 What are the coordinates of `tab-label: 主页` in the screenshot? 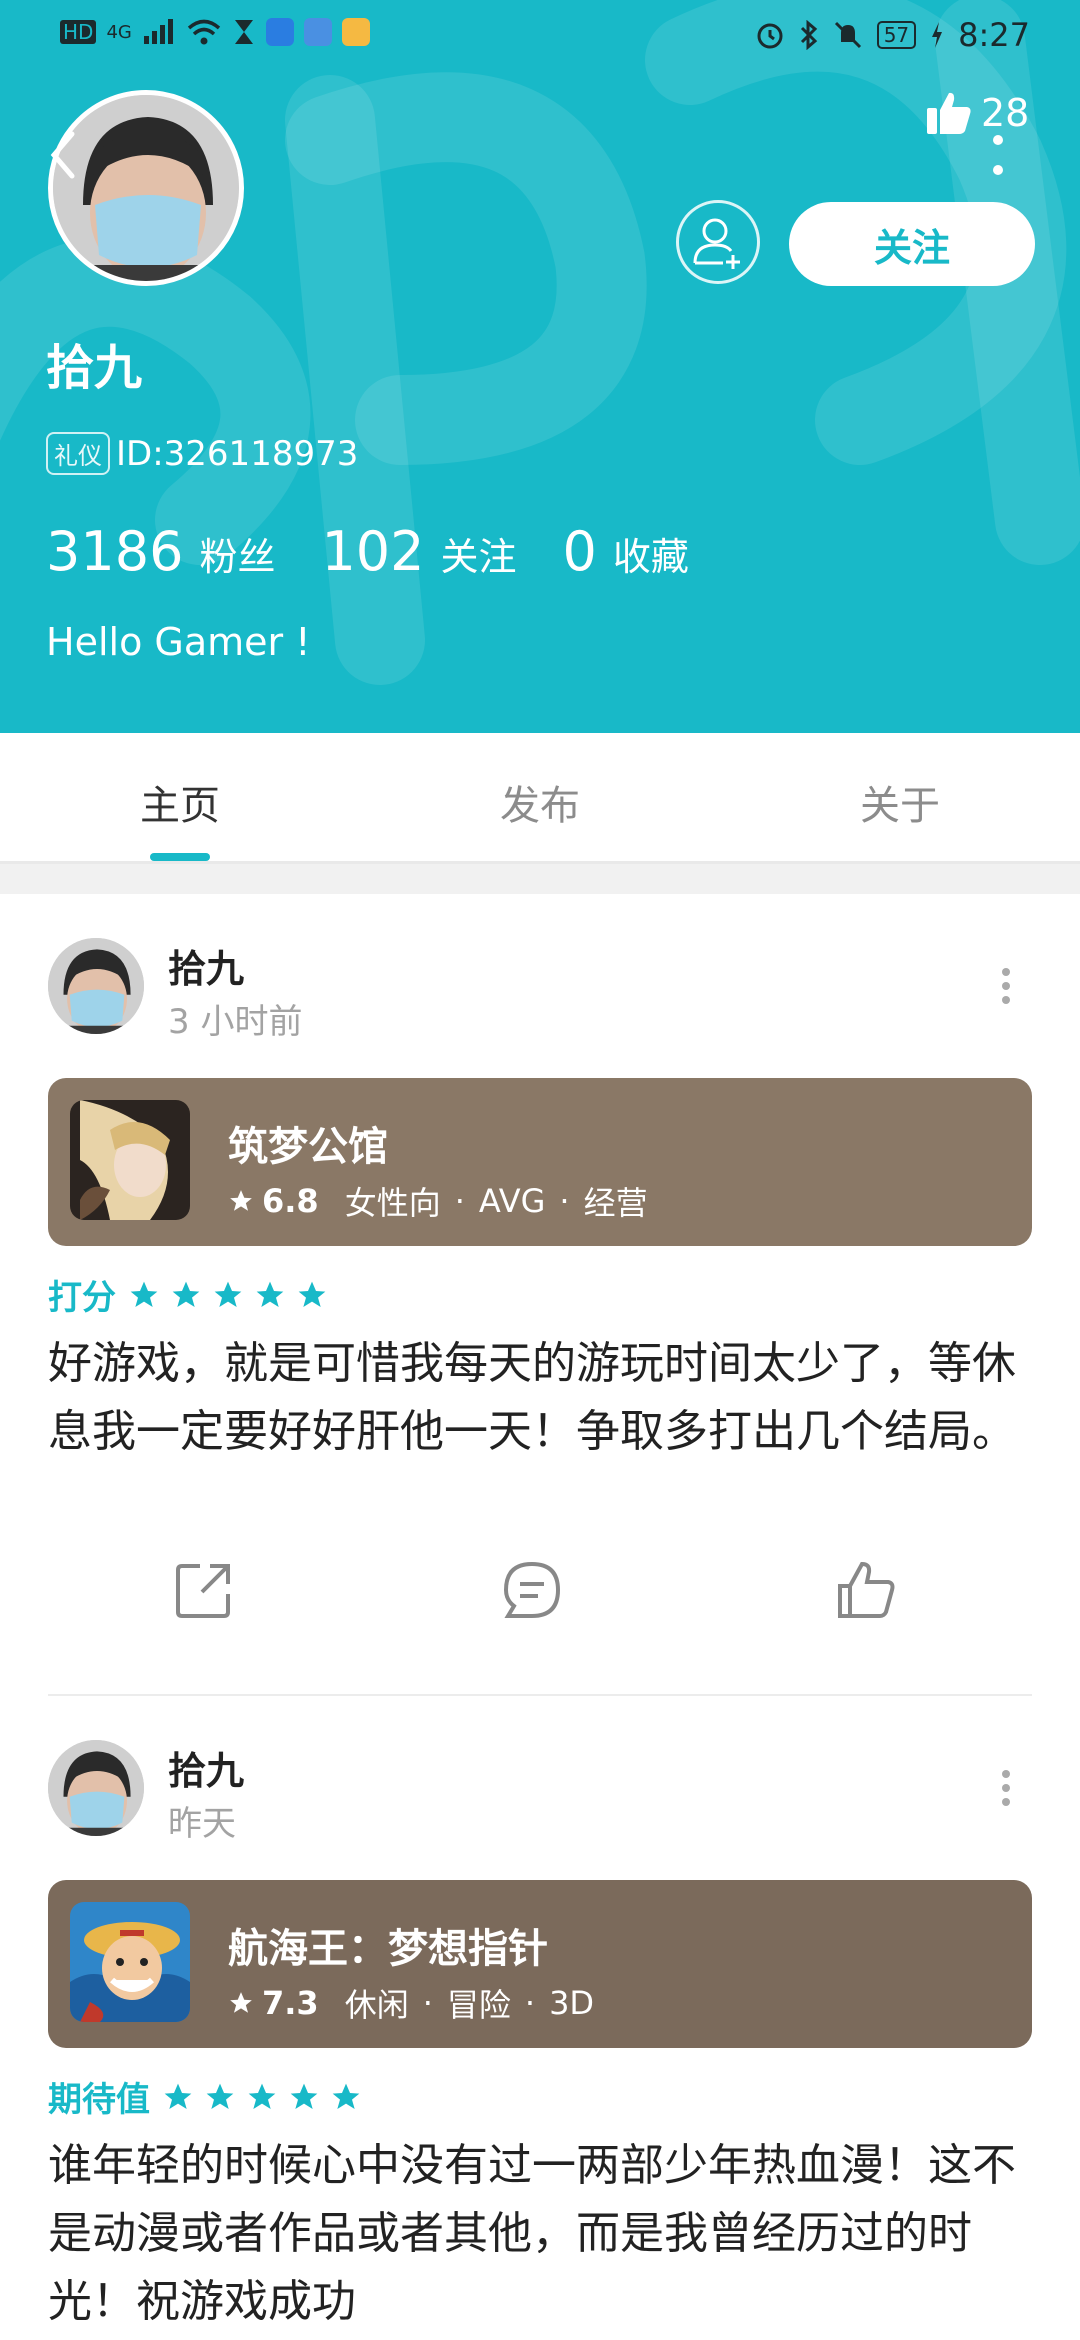 It's located at (180, 806).